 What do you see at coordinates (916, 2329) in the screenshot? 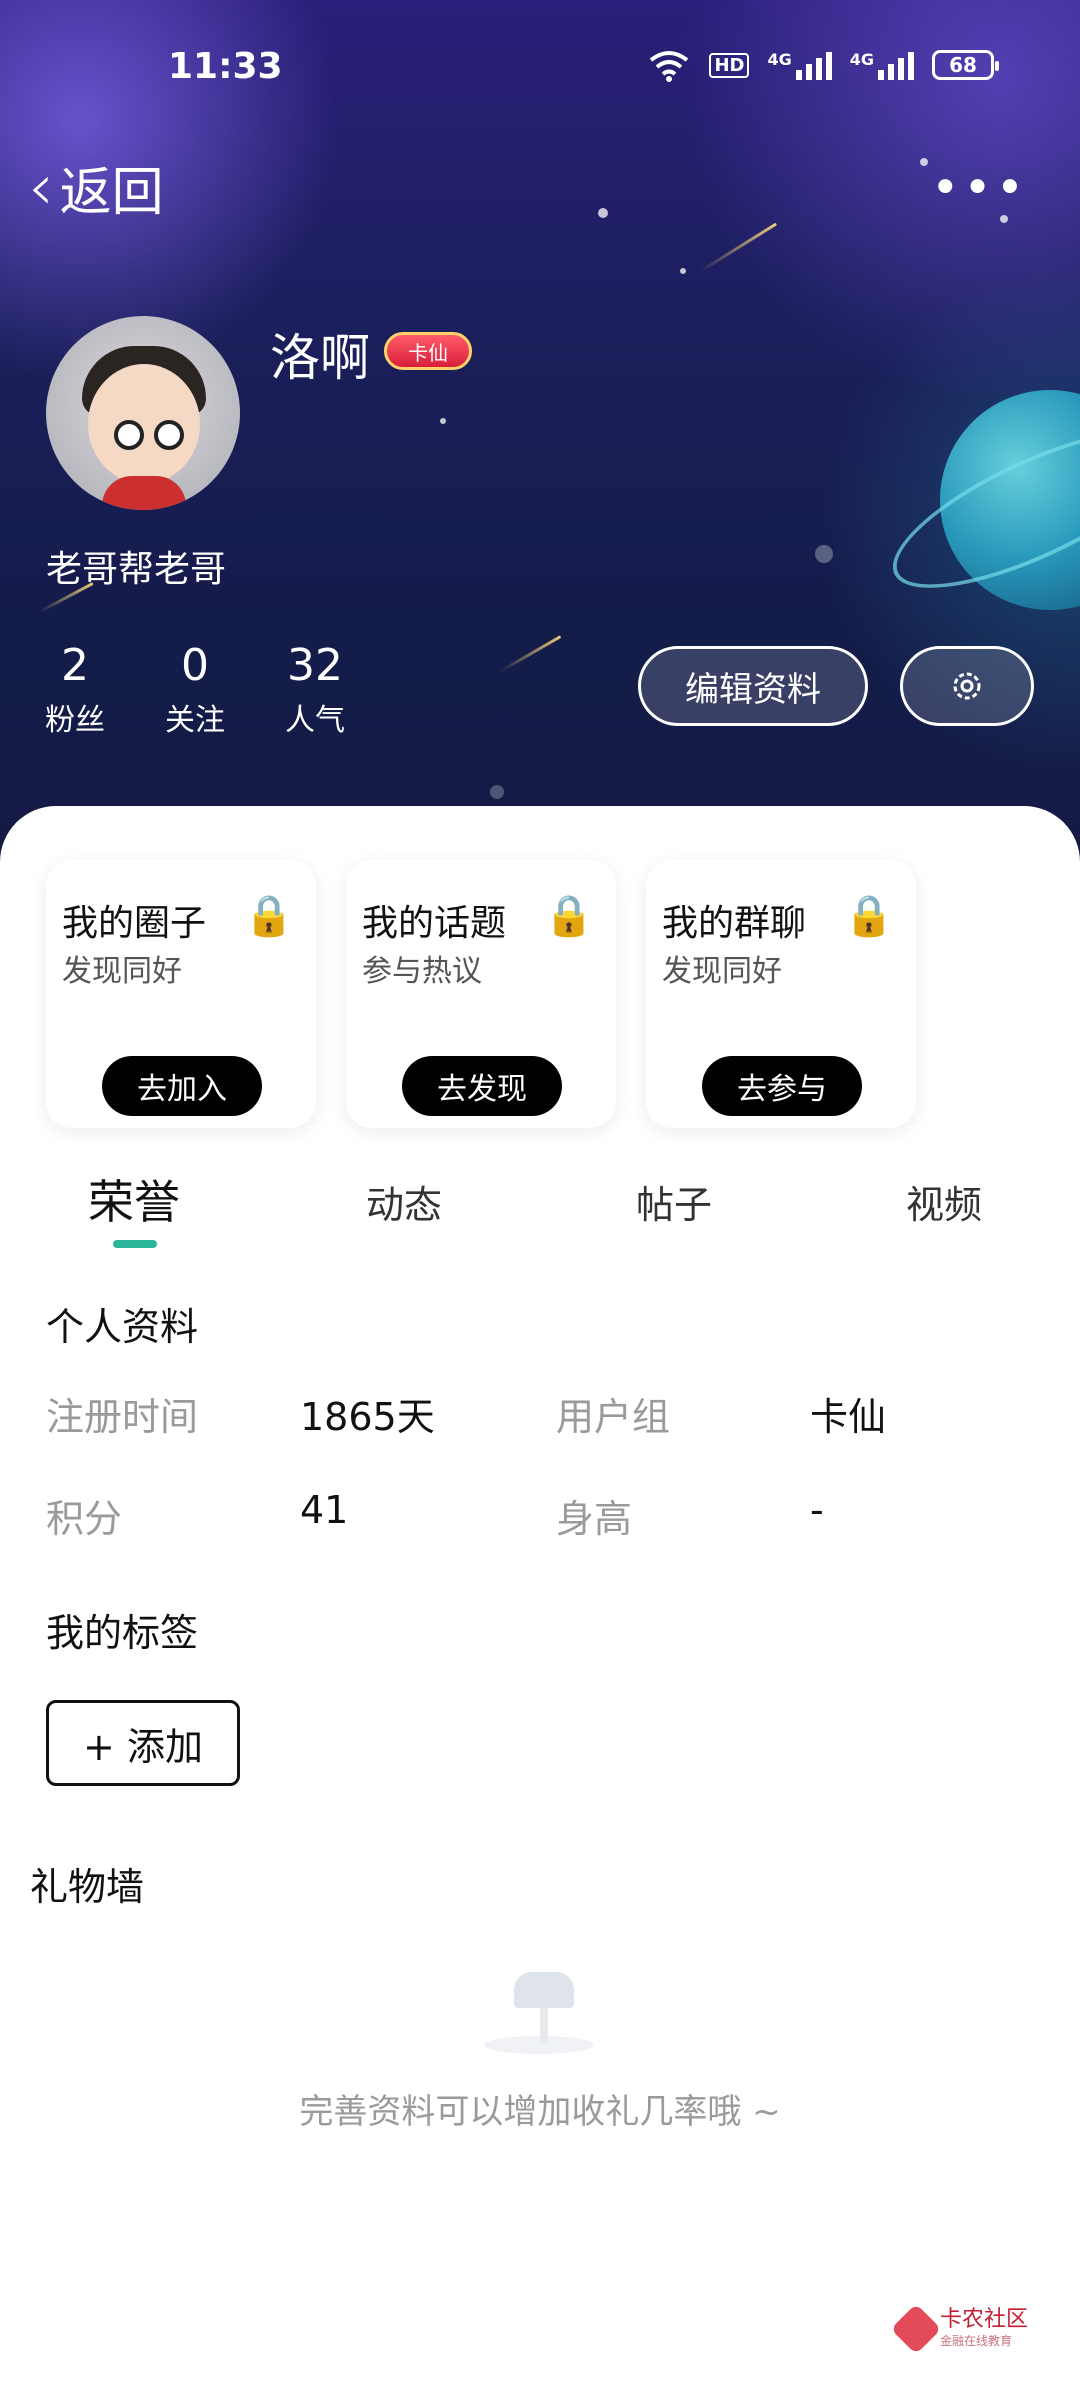
I see `brand-logo-icon` at bounding box center [916, 2329].